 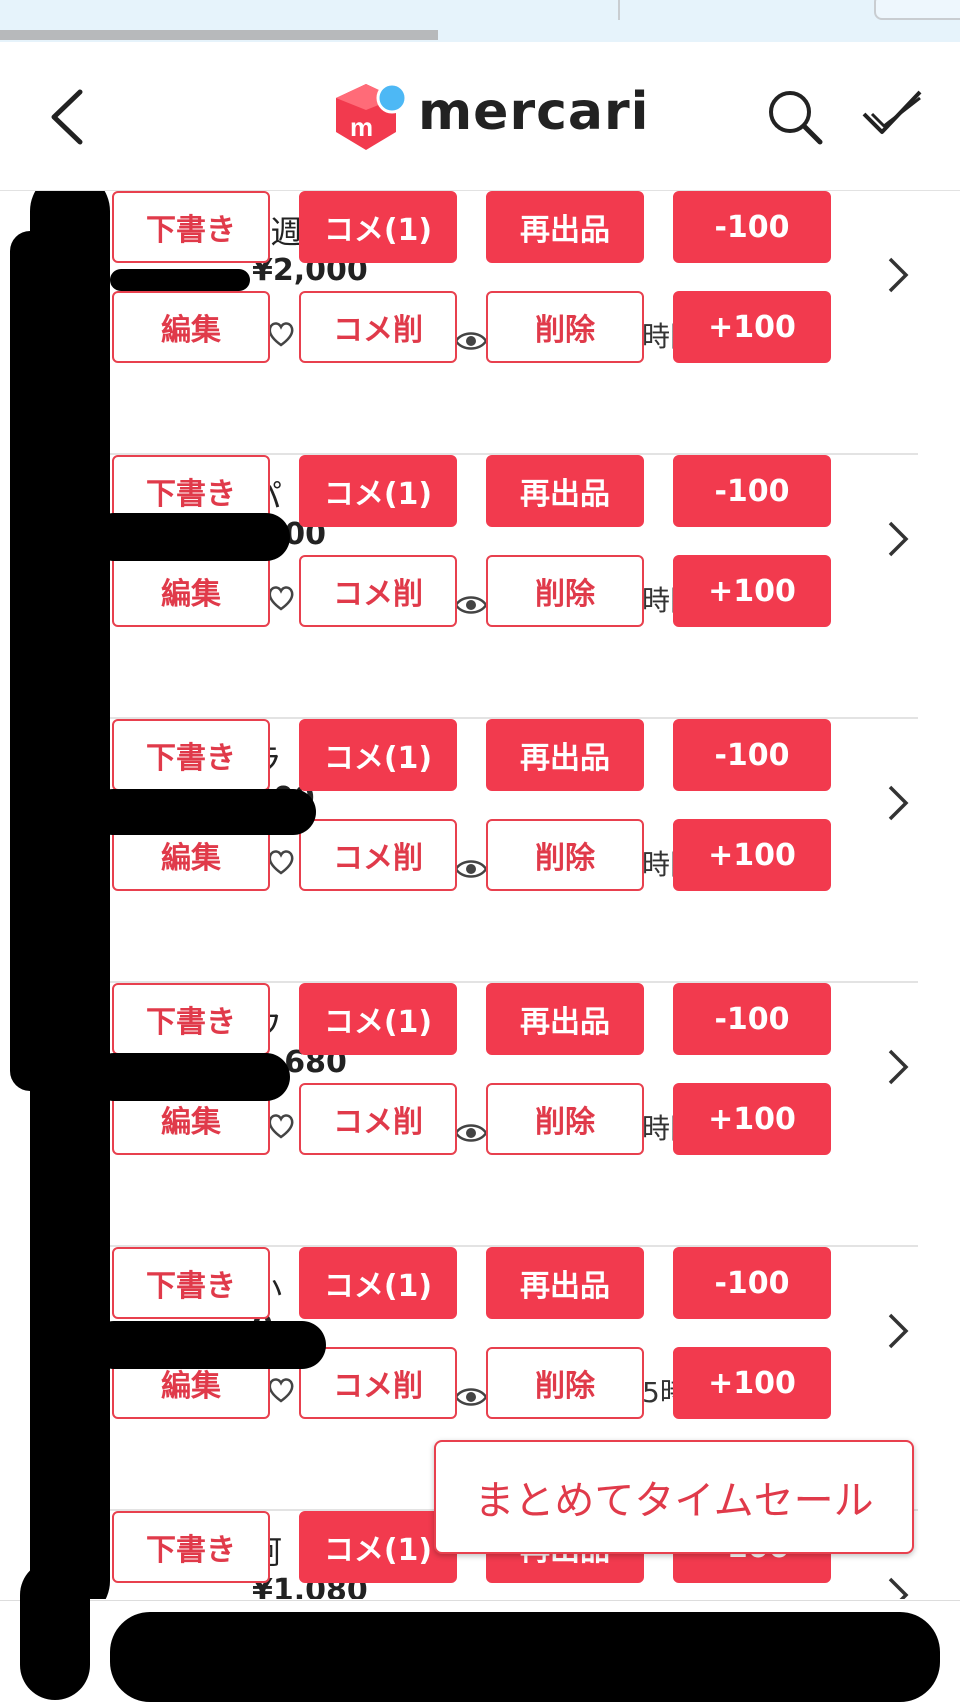 What do you see at coordinates (534, 112) in the screenshot?
I see `brand-wordmark: mercari` at bounding box center [534, 112].